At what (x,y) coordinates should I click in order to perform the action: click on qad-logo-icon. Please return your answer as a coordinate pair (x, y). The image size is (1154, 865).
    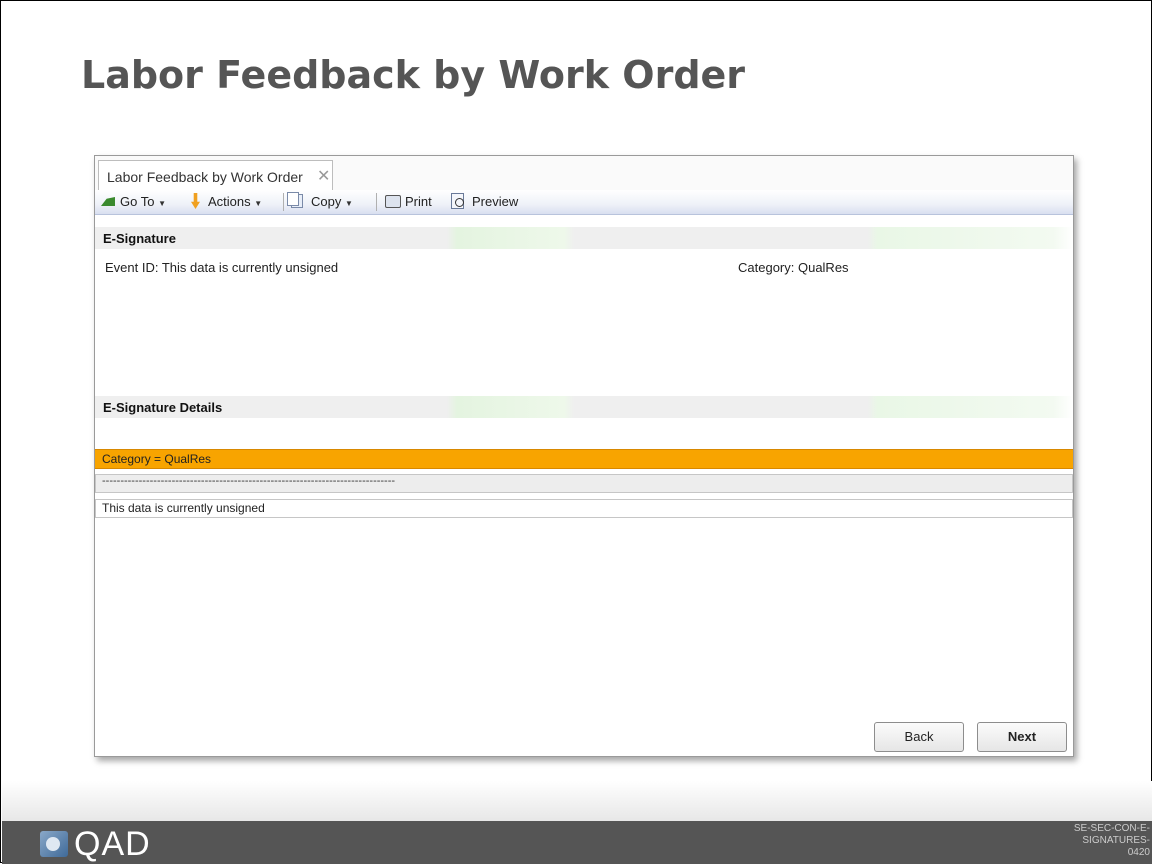
    Looking at the image, I should click on (54, 844).